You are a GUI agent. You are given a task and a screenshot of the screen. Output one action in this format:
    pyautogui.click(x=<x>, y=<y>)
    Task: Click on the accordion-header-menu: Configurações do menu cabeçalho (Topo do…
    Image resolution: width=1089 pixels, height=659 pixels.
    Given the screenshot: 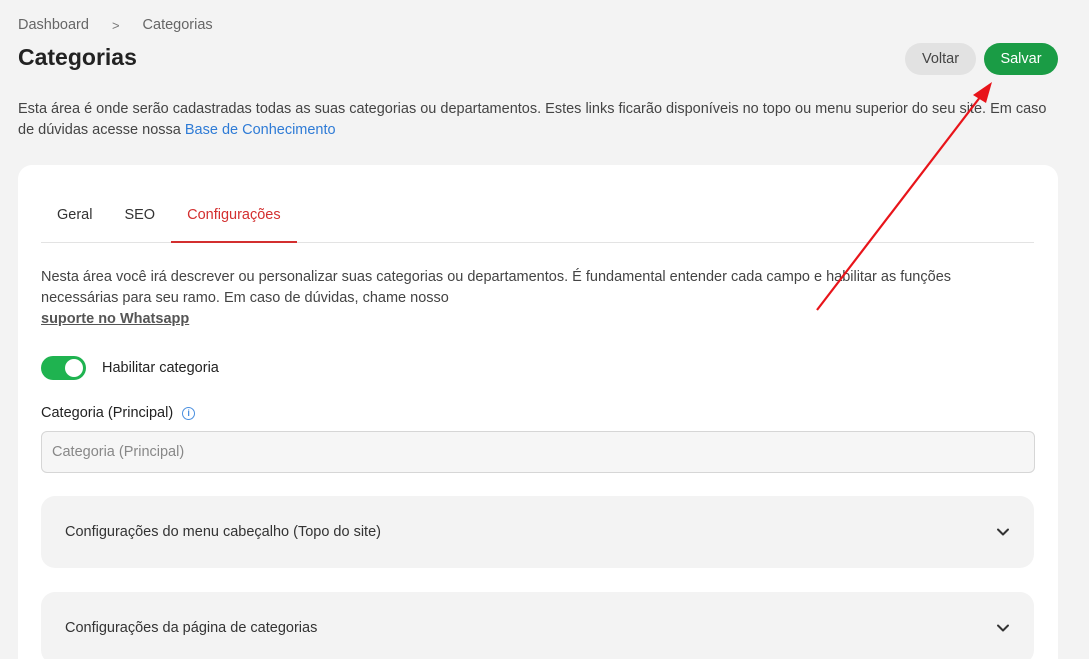 What is the action you would take?
    pyautogui.click(x=537, y=532)
    